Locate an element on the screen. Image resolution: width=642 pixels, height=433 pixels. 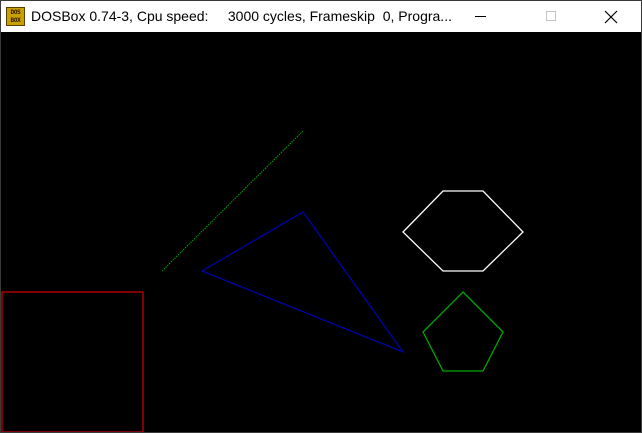
app-icon-text-top: DOS is located at coordinates (15, 12).